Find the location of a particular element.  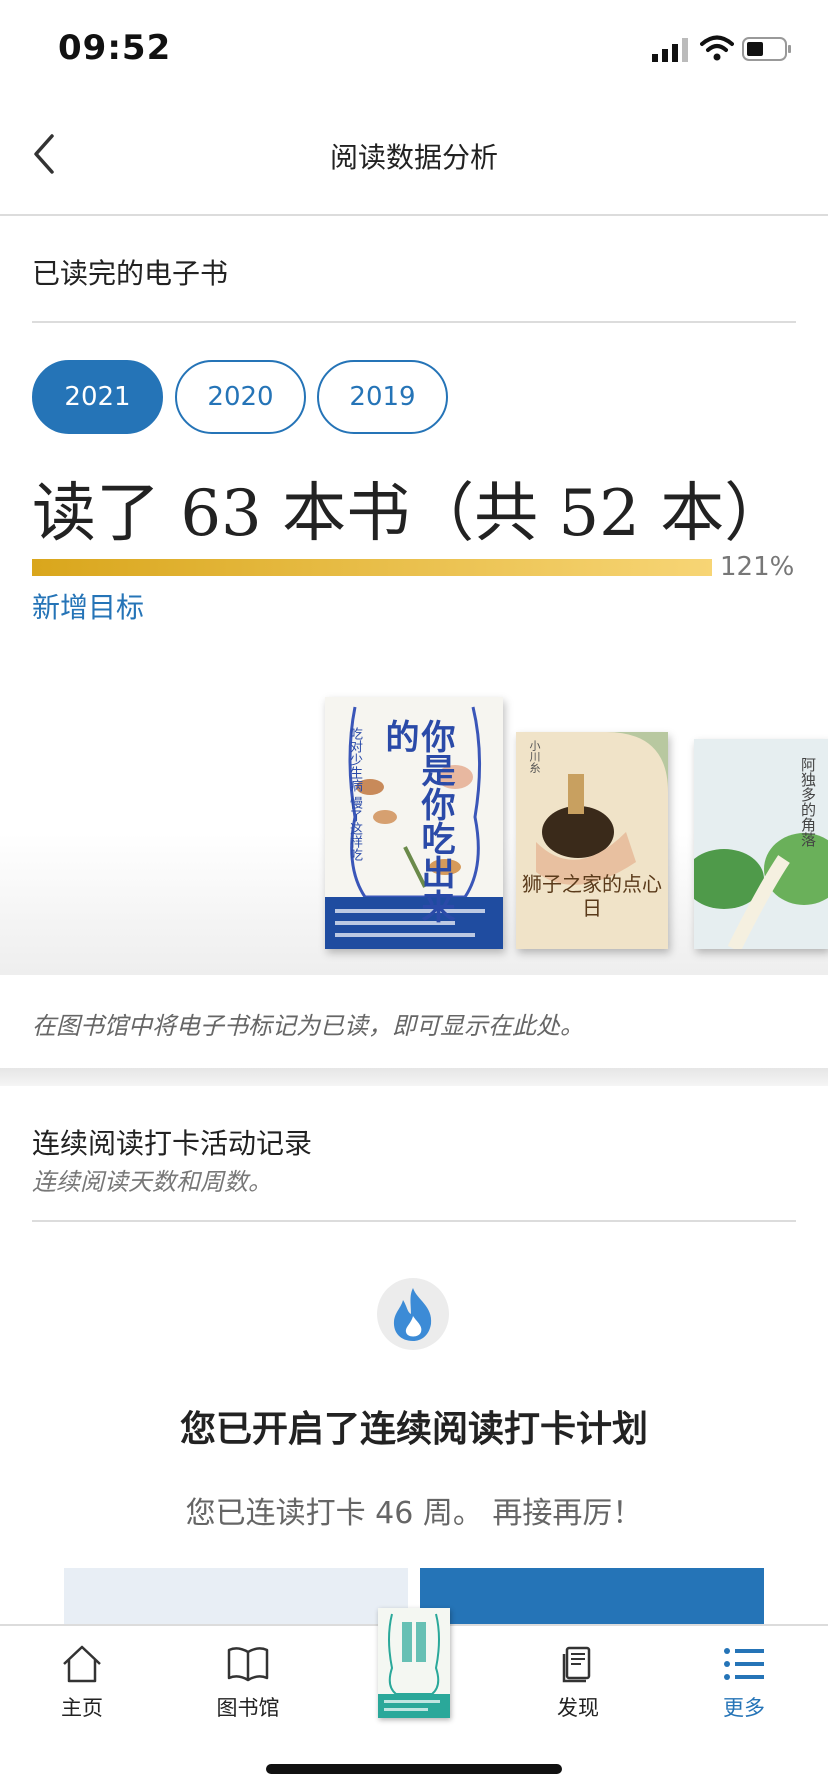

book-open-icon is located at coordinates (248, 1664).